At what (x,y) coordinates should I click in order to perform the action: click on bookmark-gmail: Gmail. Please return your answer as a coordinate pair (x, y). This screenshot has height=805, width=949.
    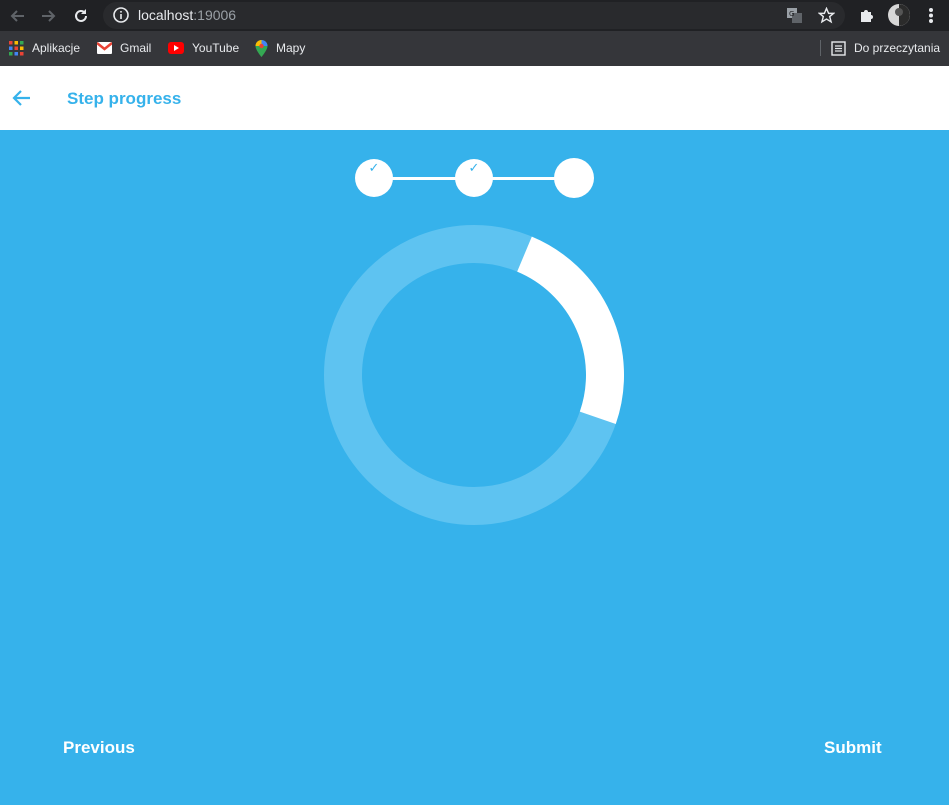
    Looking at the image, I should click on (124, 48).